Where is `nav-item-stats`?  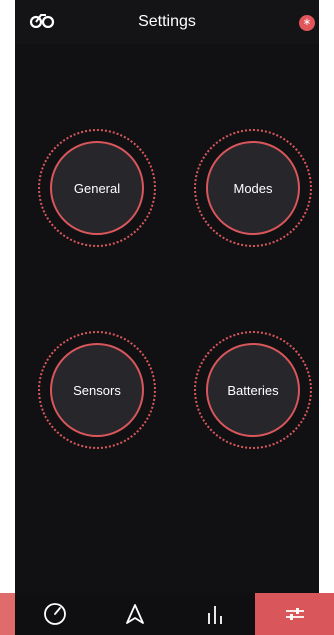 nav-item-stats is located at coordinates (215, 614).